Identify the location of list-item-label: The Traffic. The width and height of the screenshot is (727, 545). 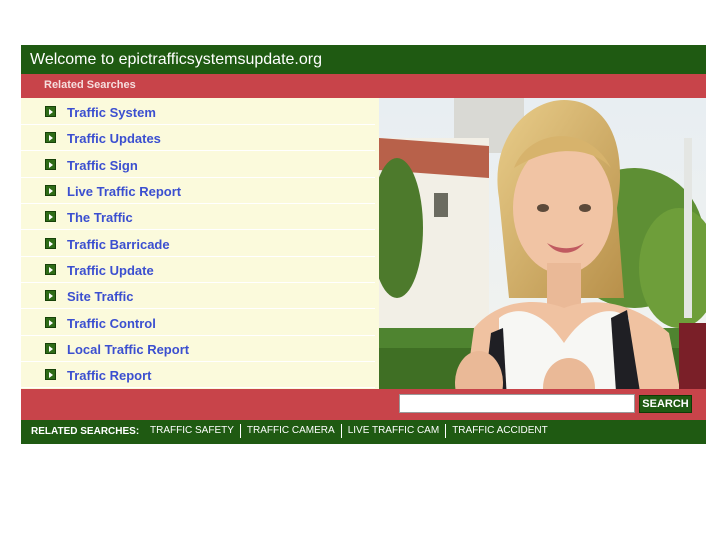
(100, 217).